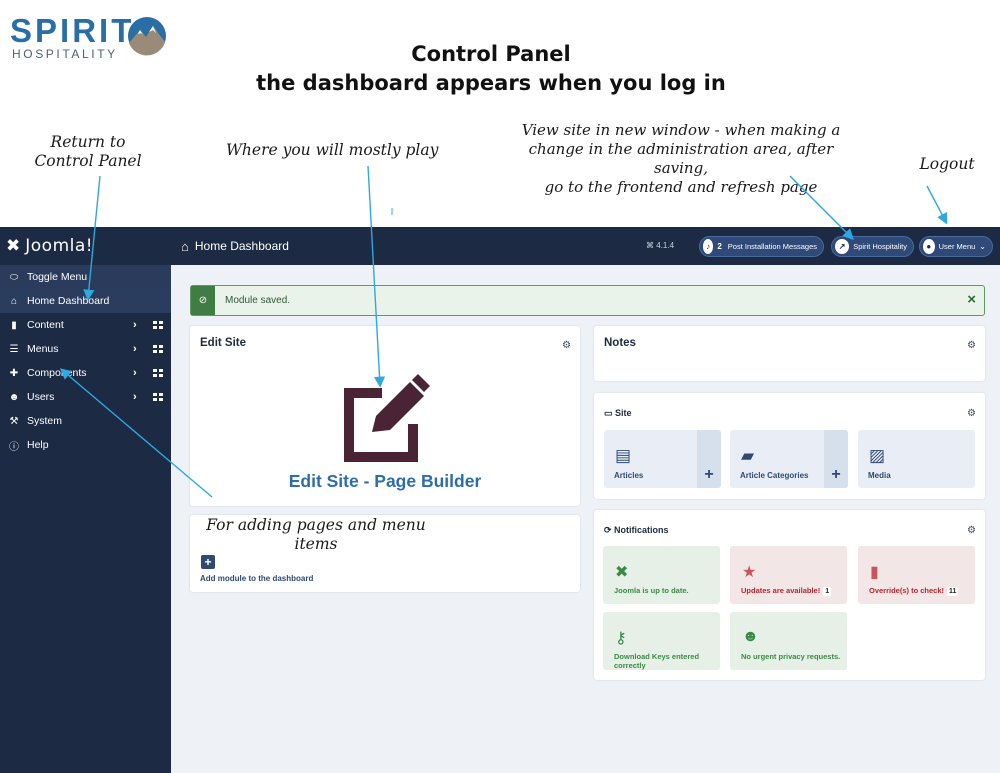  What do you see at coordinates (43, 349) in the screenshot?
I see `sidebar-item-label: Menus` at bounding box center [43, 349].